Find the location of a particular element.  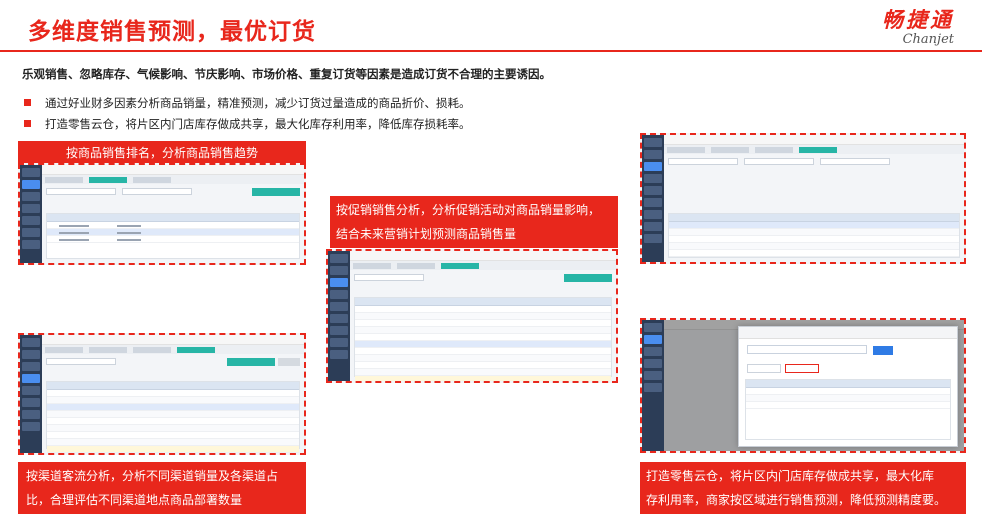

screenshot-cloud-warehouse is located at coordinates (803, 385).